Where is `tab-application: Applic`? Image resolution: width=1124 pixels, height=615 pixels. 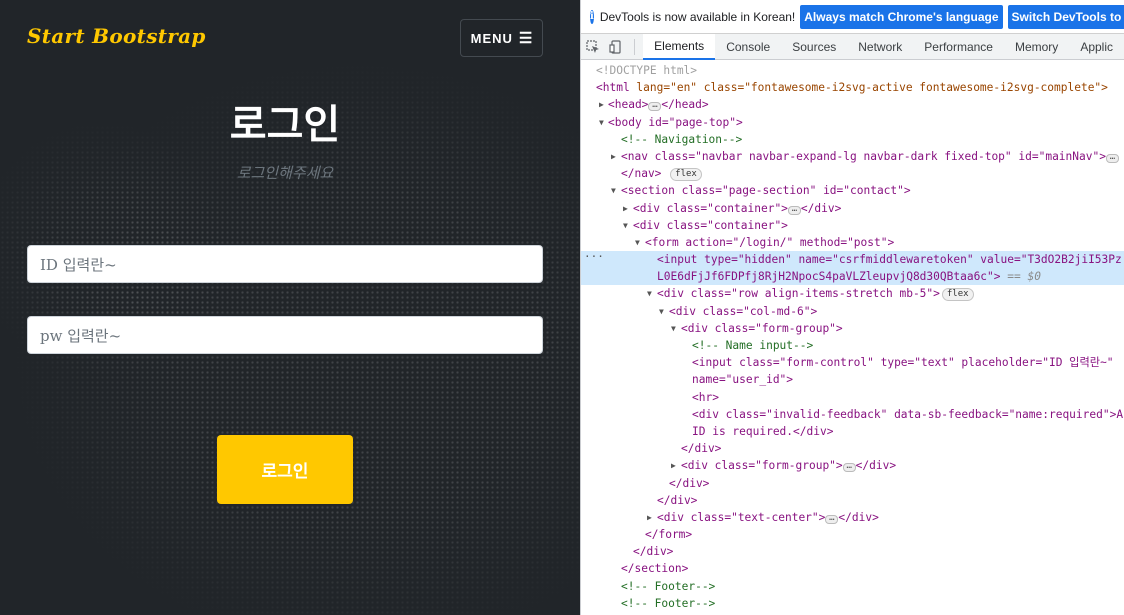
tab-application: Applic is located at coordinates (1096, 47).